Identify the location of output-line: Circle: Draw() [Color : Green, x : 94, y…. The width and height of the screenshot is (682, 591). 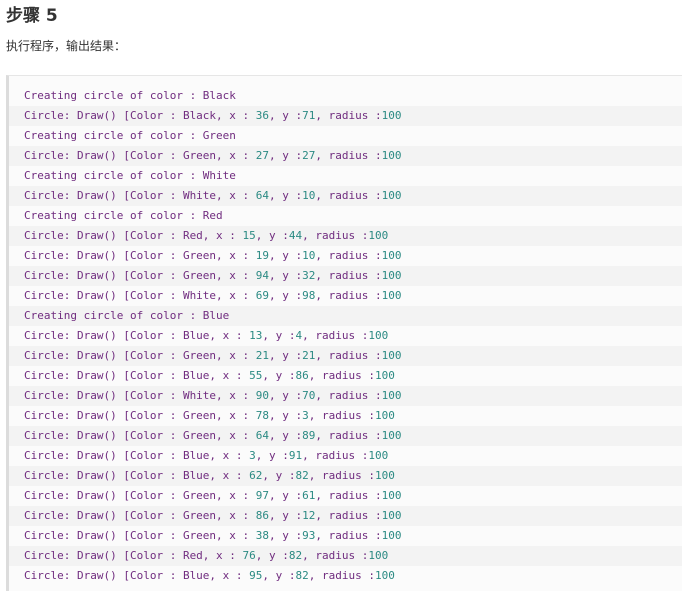
(345, 276).